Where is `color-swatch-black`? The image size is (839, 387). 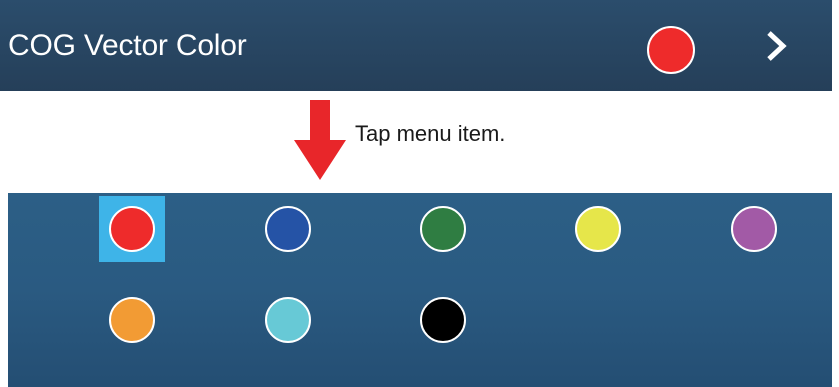 color-swatch-black is located at coordinates (443, 320).